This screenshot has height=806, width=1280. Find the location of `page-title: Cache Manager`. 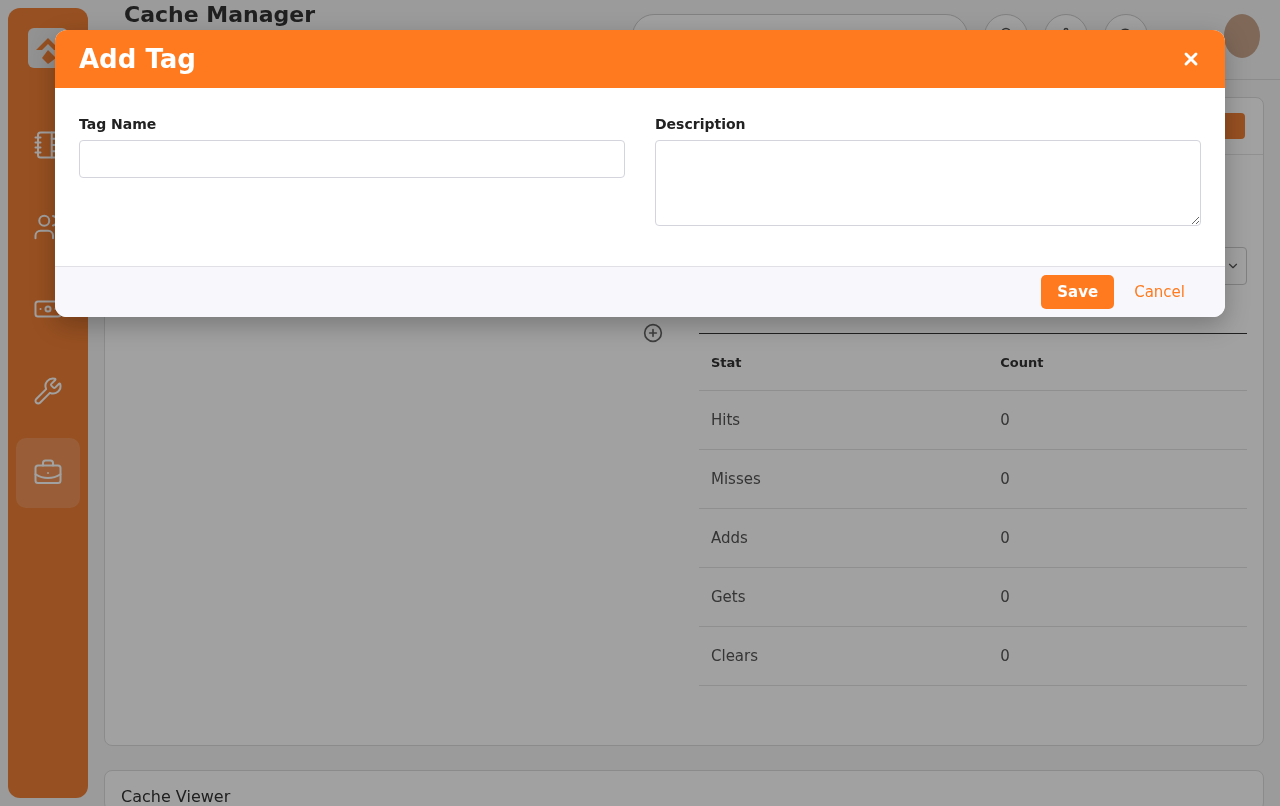

page-title: Cache Manager is located at coordinates (220, 15).